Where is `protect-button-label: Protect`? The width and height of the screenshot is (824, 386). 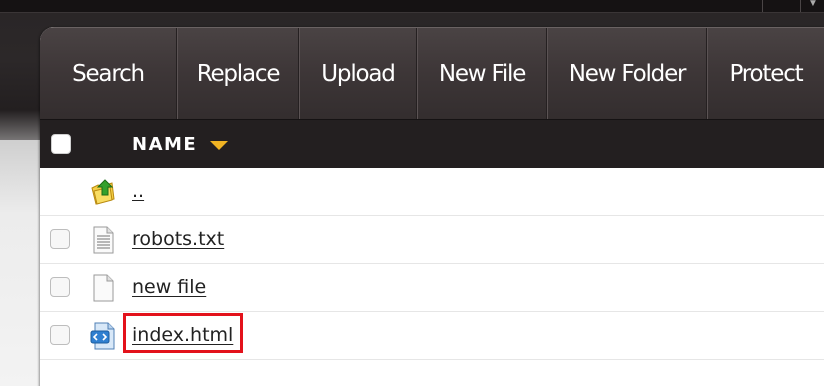 protect-button-label: Protect is located at coordinates (766, 74).